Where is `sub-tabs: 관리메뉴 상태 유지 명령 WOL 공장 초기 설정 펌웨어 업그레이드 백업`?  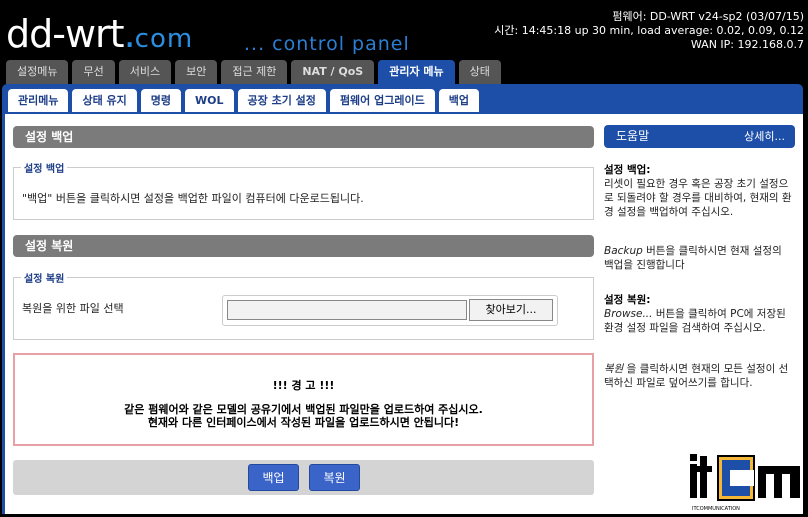 sub-tabs: 관리메뉴 상태 유지 명령 WOL 공장 초기 설정 펌웨어 업그레이드 백업 is located at coordinates (243, 100).